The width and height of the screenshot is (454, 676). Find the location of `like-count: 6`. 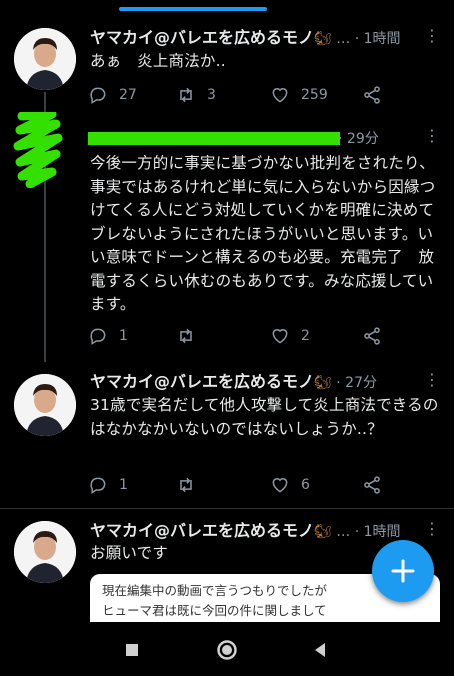

like-count: 6 is located at coordinates (305, 485).